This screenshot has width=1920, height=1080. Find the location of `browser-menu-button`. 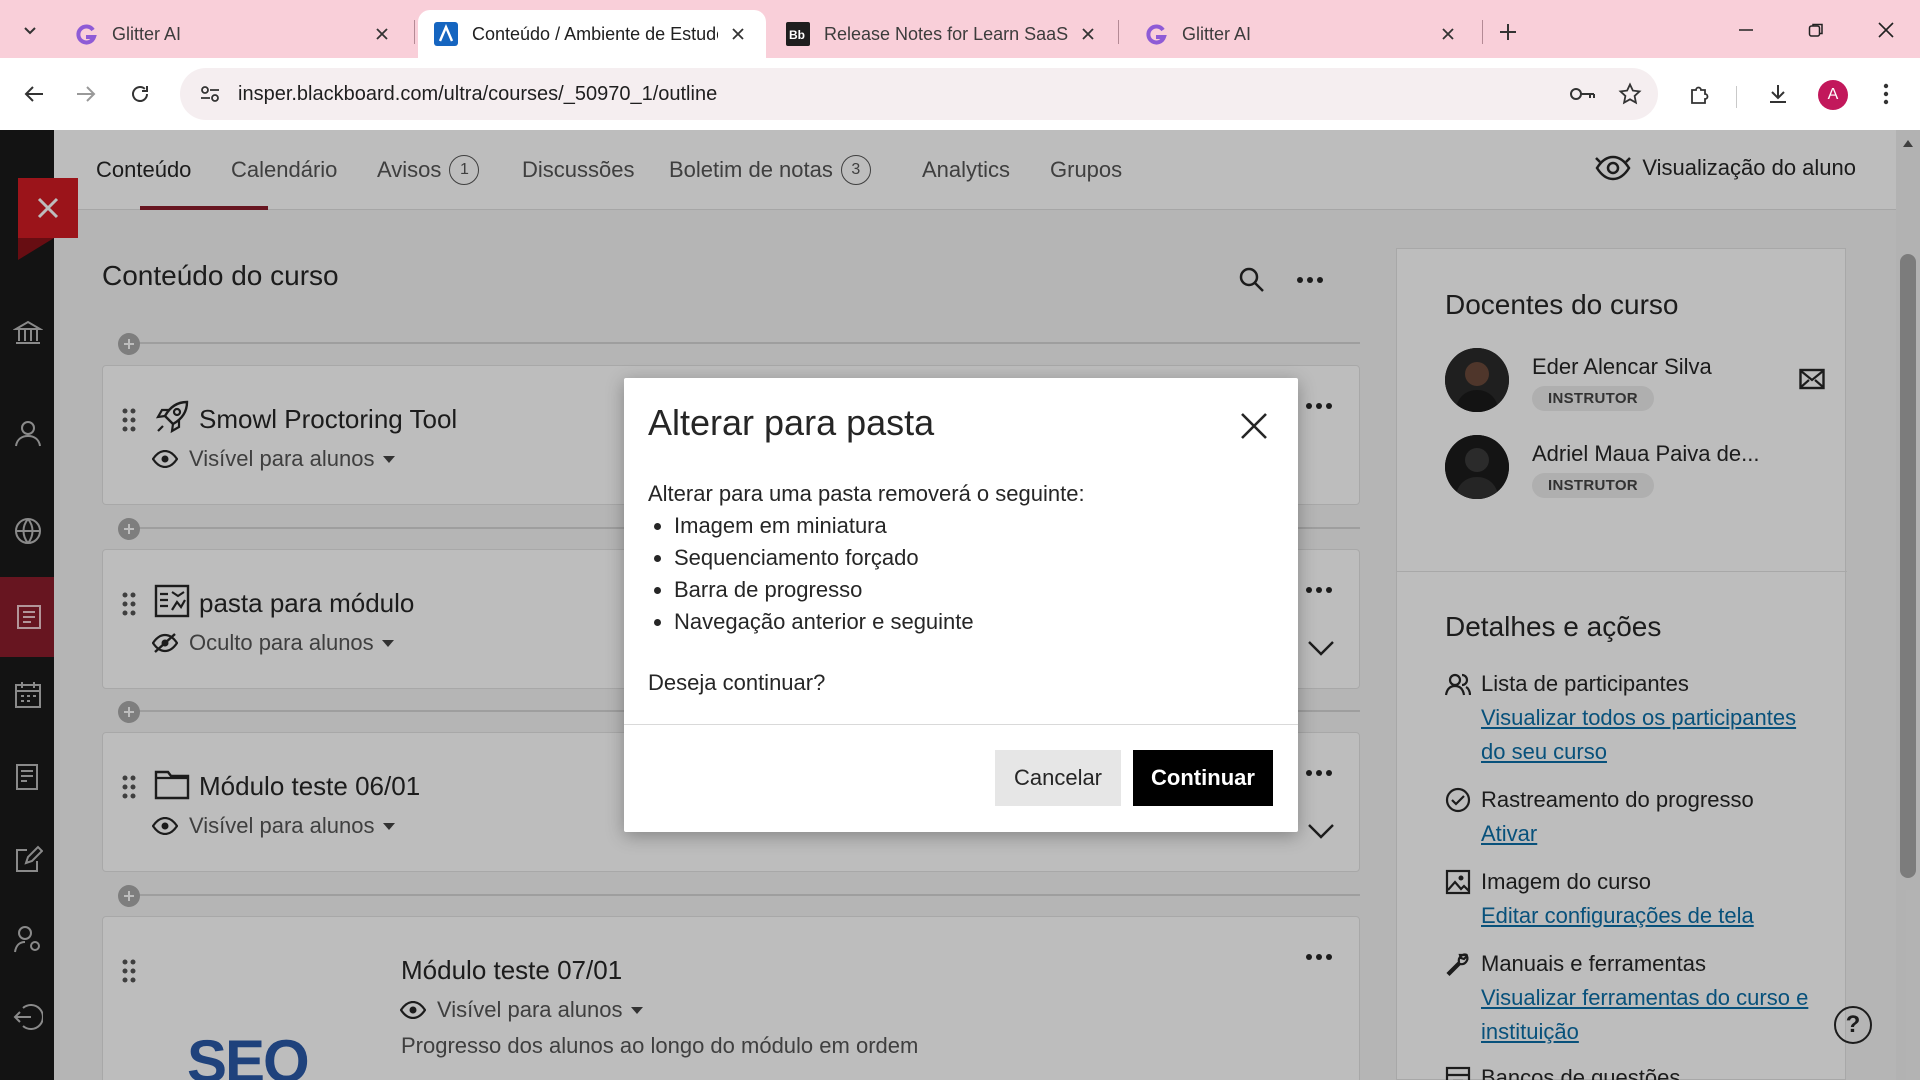

browser-menu-button is located at coordinates (1886, 94).